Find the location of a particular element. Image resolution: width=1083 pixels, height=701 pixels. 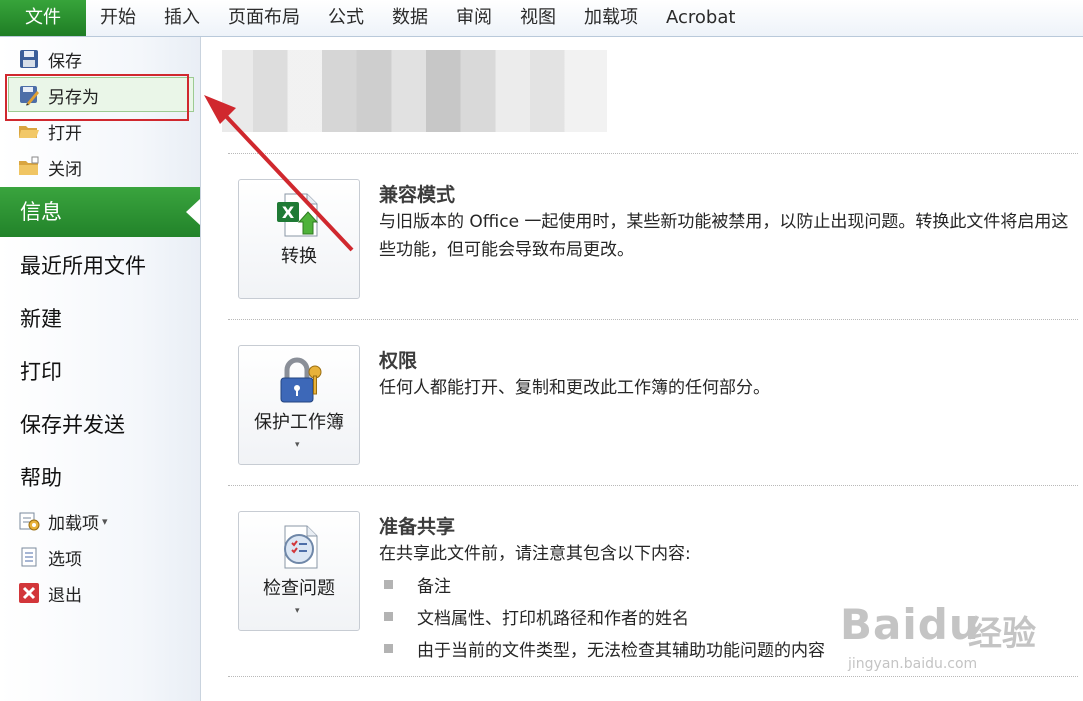

list-item-text: 文档属性、打印机路径和作者的姓名 is located at coordinates (553, 619).